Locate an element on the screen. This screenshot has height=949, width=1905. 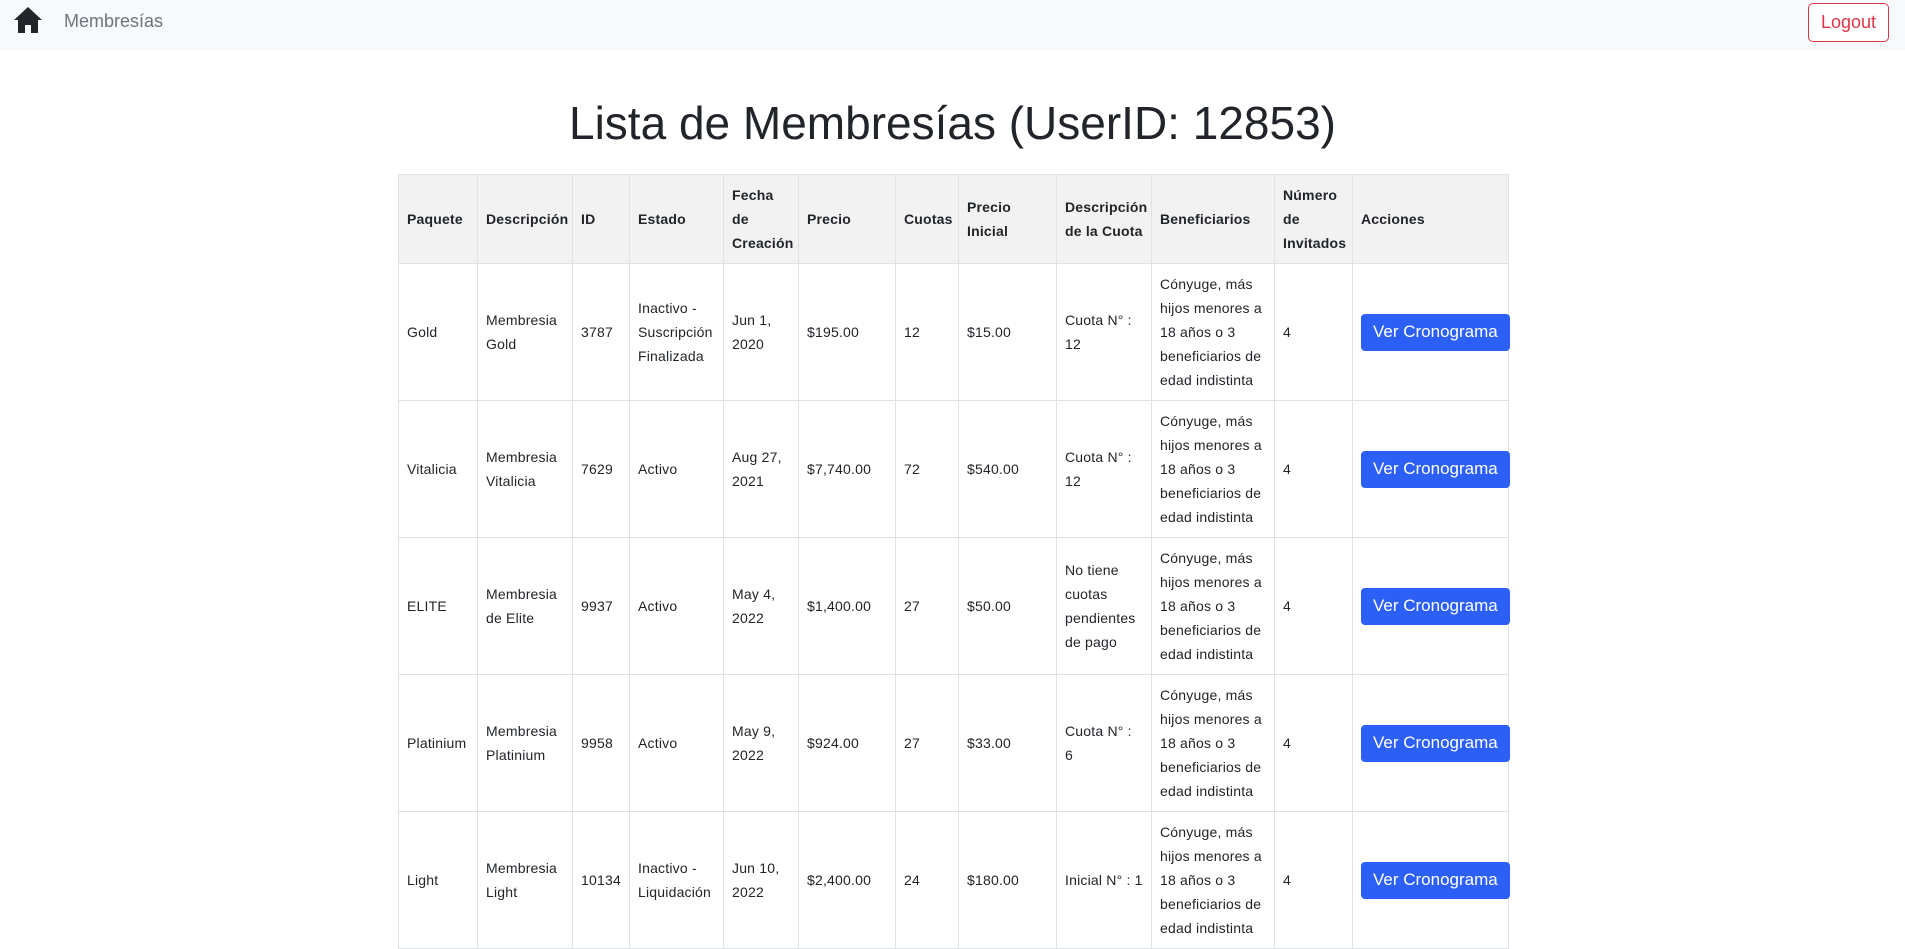
cell-precio: $1,400.00 is located at coordinates (847, 606).